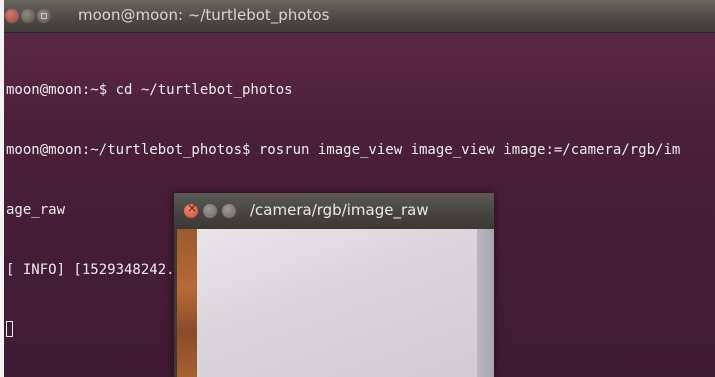 Image resolution: width=715 pixels, height=377 pixels. What do you see at coordinates (187, 303) in the screenshot?
I see `image-wood-region` at bounding box center [187, 303].